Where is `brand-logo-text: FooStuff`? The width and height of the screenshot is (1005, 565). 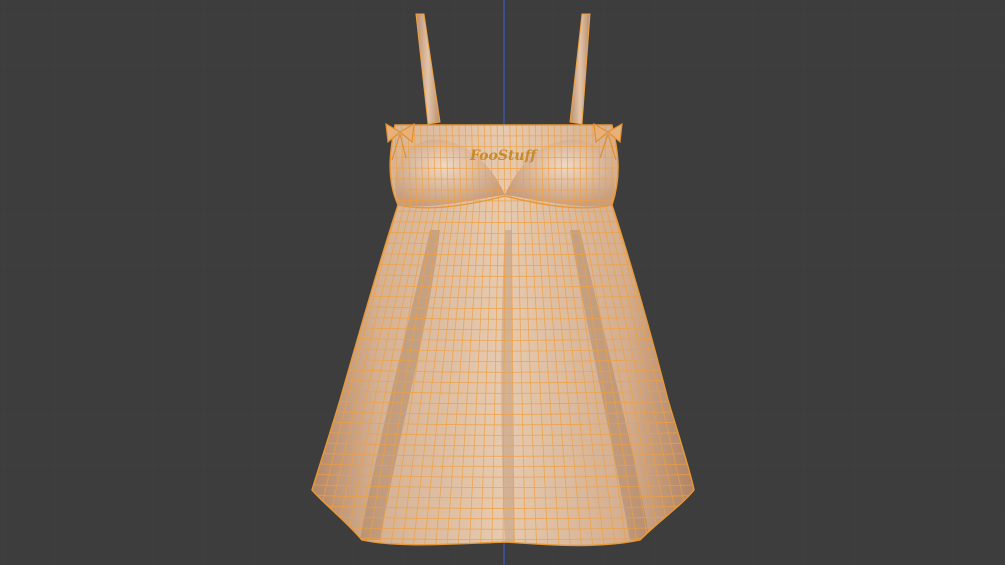
brand-logo-text: FooStuff is located at coordinates (504, 156).